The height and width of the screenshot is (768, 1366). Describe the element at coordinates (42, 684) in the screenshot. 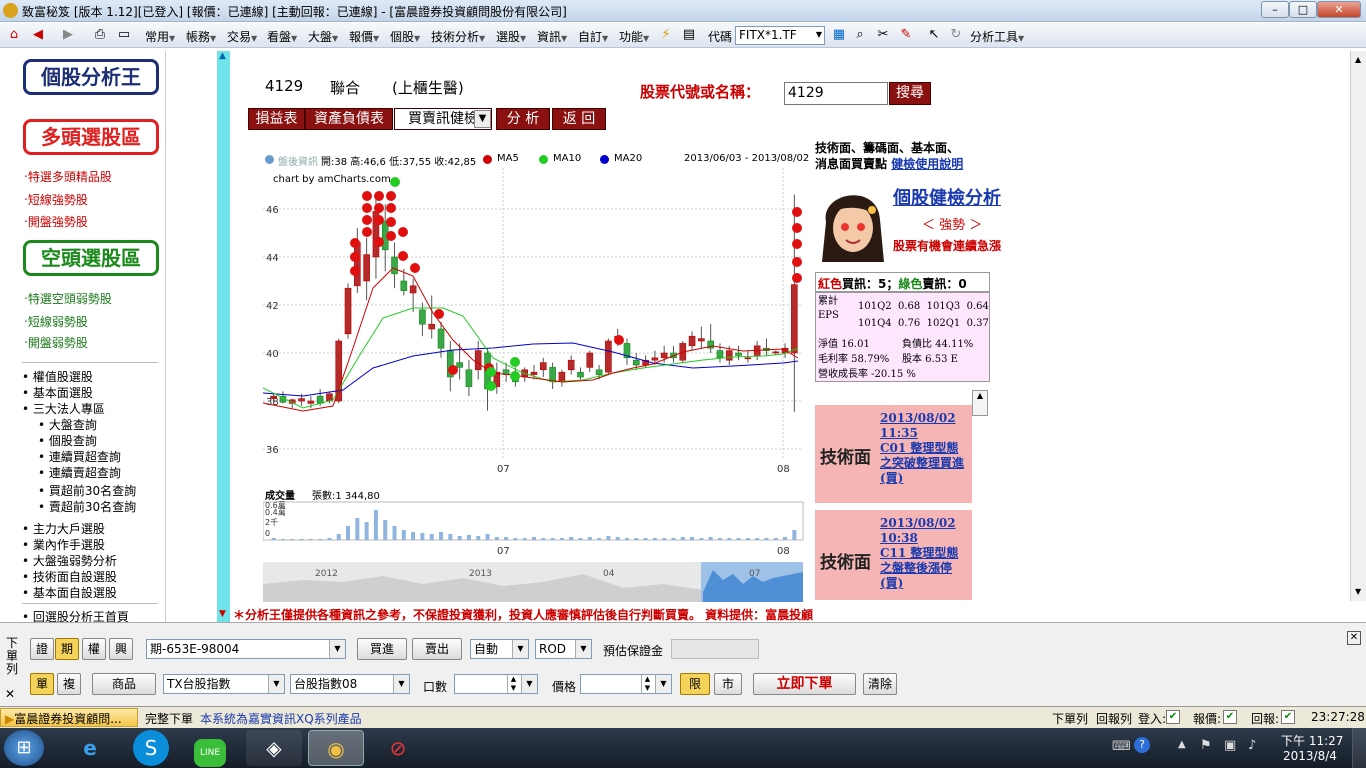

I see `single-order-button: 單` at that location.